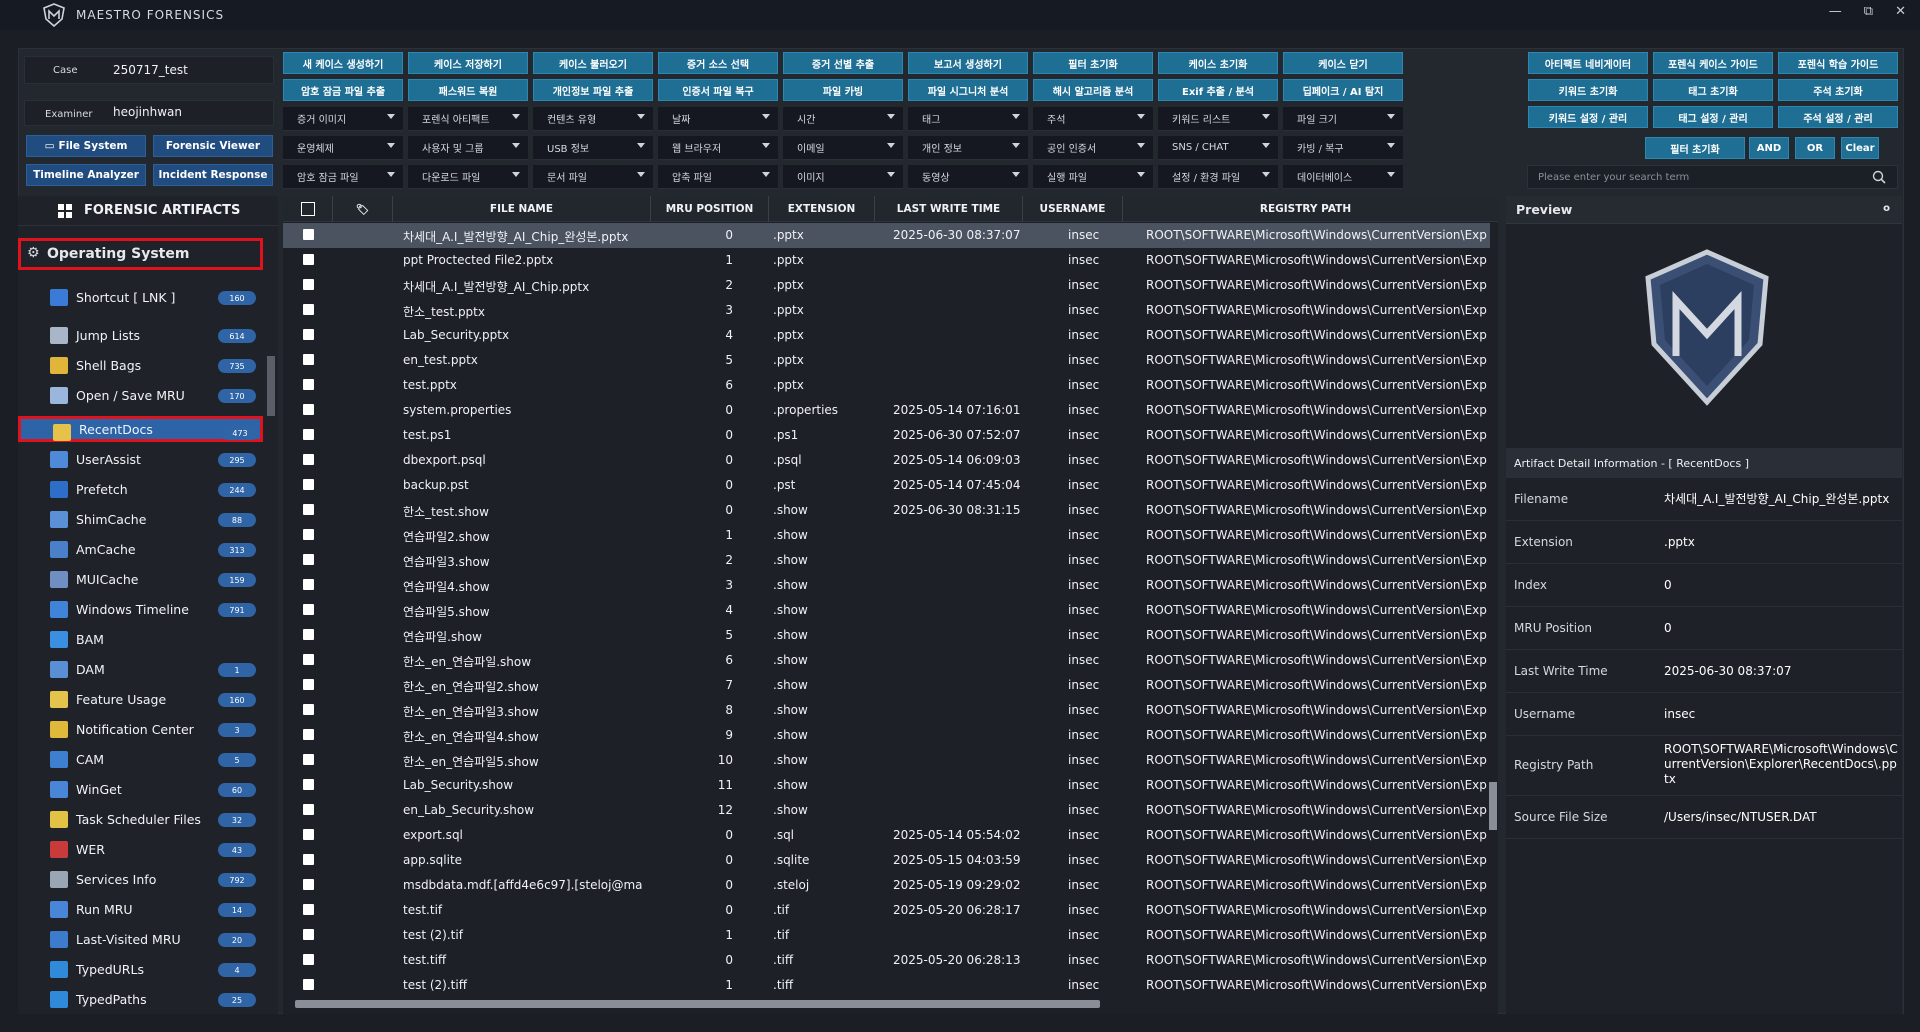  What do you see at coordinates (968, 177) in the screenshot?
I see `filter-dropdown-3-5: 동영상` at bounding box center [968, 177].